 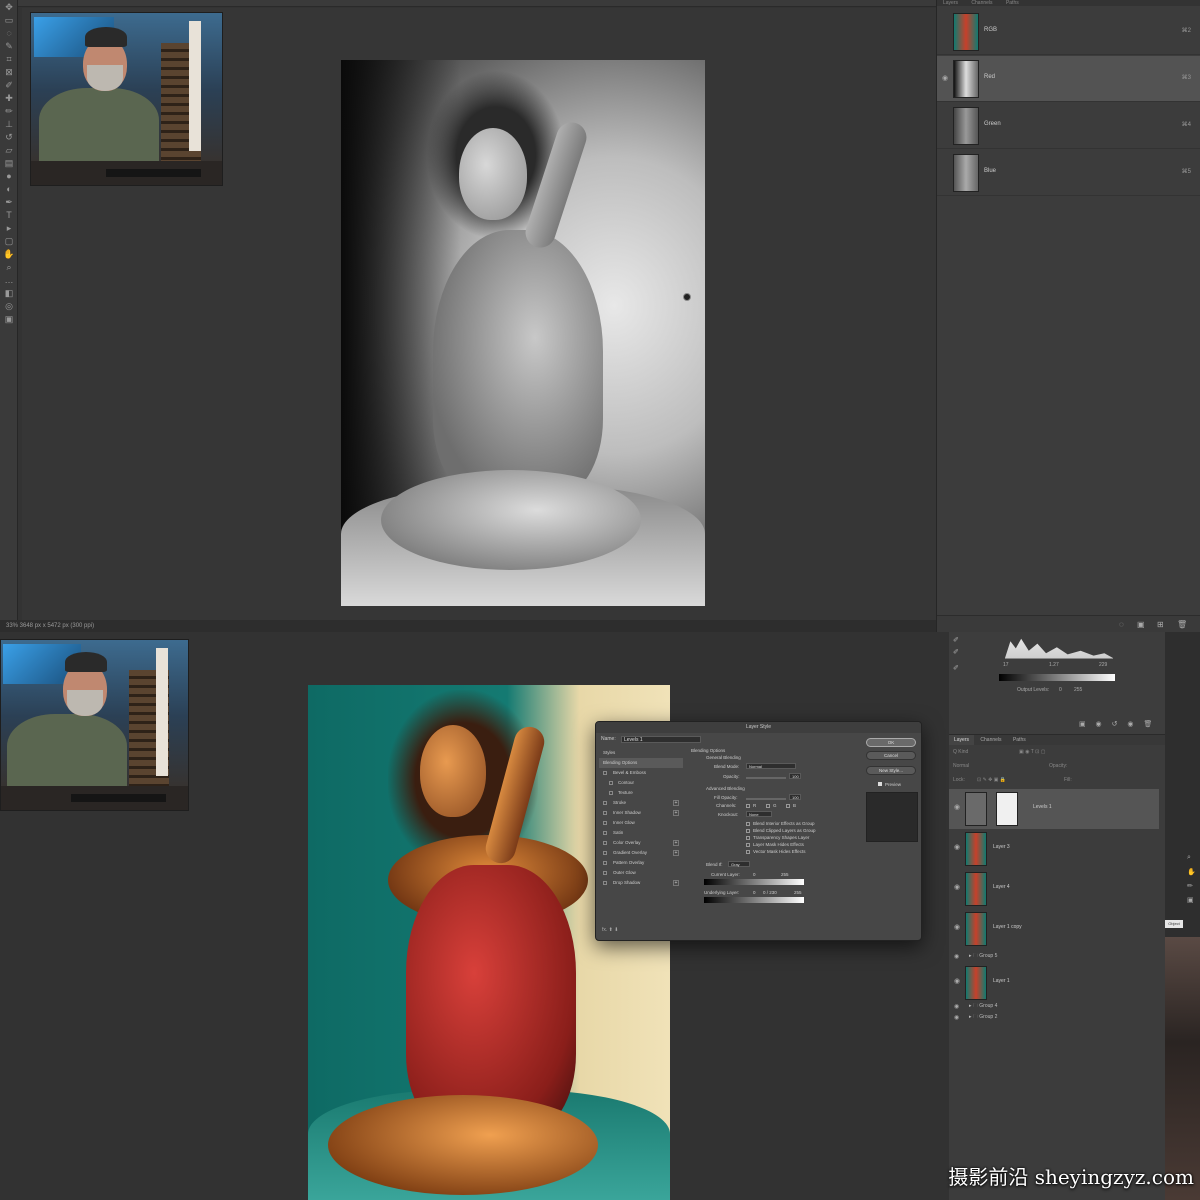 I want to click on channel-r-checkbox: R, so click(x=751, y=805).